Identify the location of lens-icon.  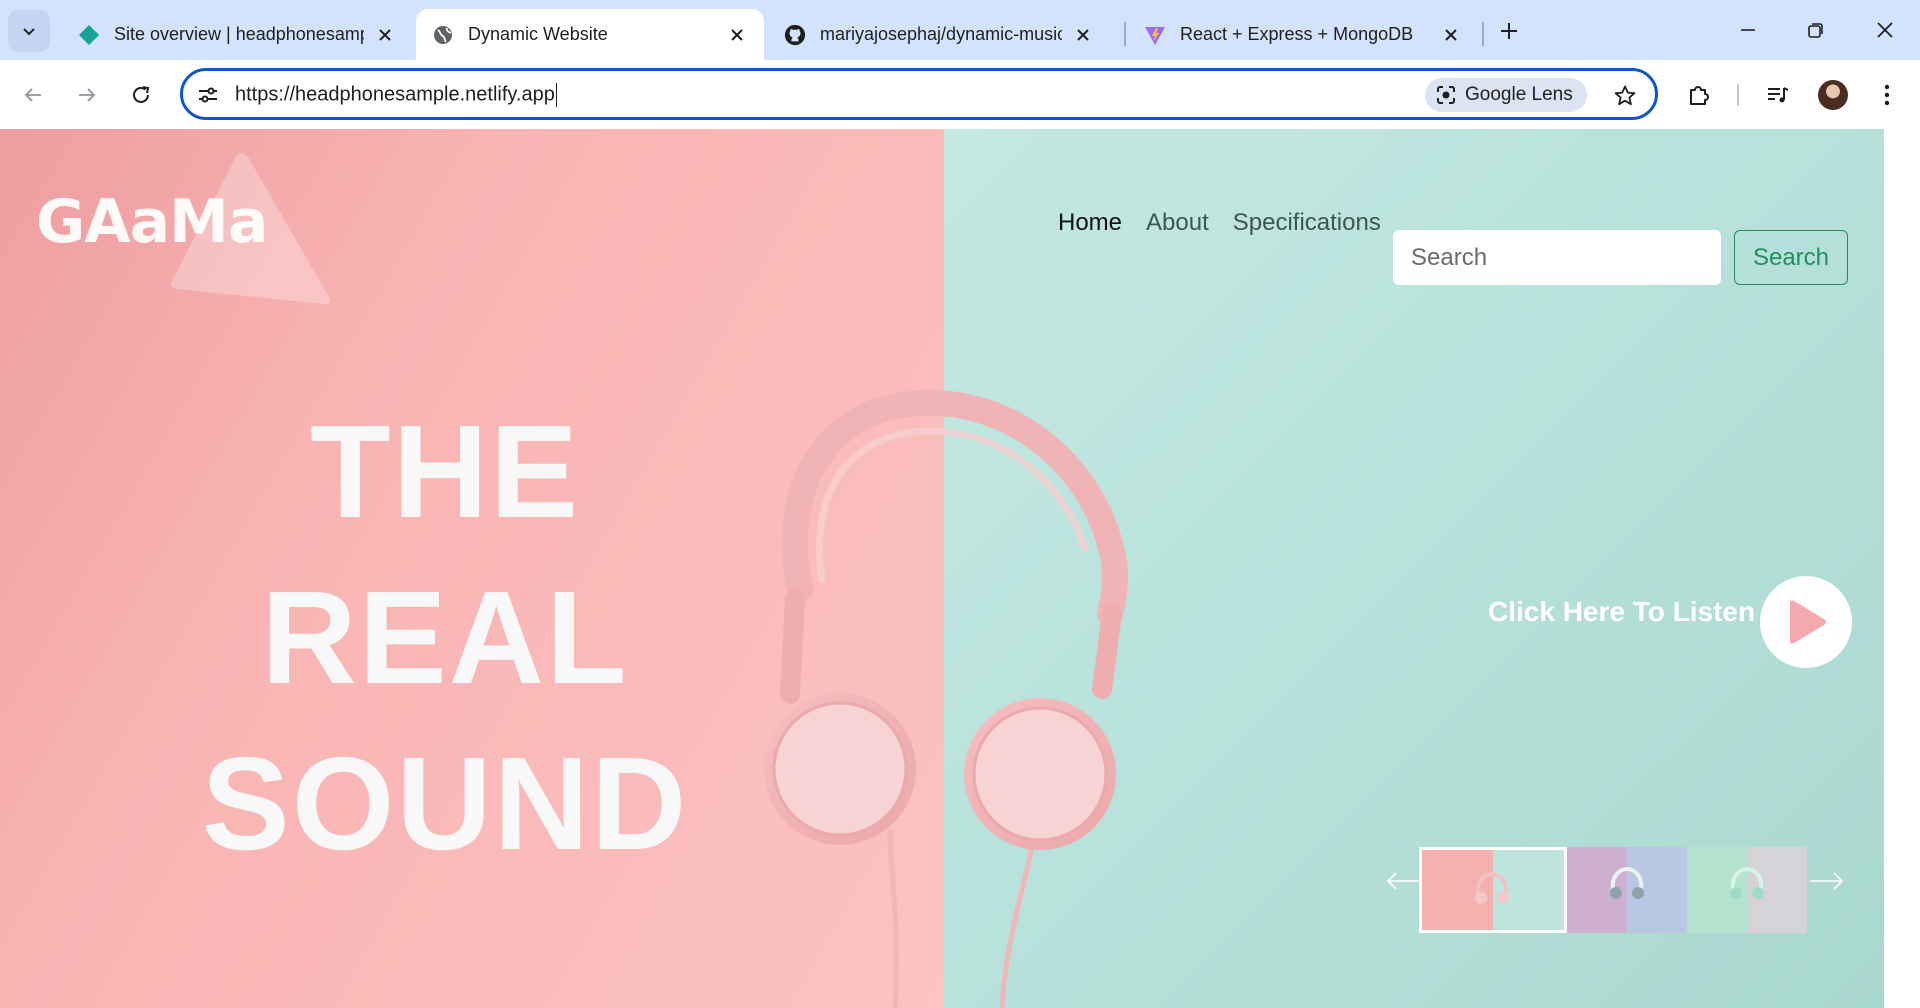
(1446, 95).